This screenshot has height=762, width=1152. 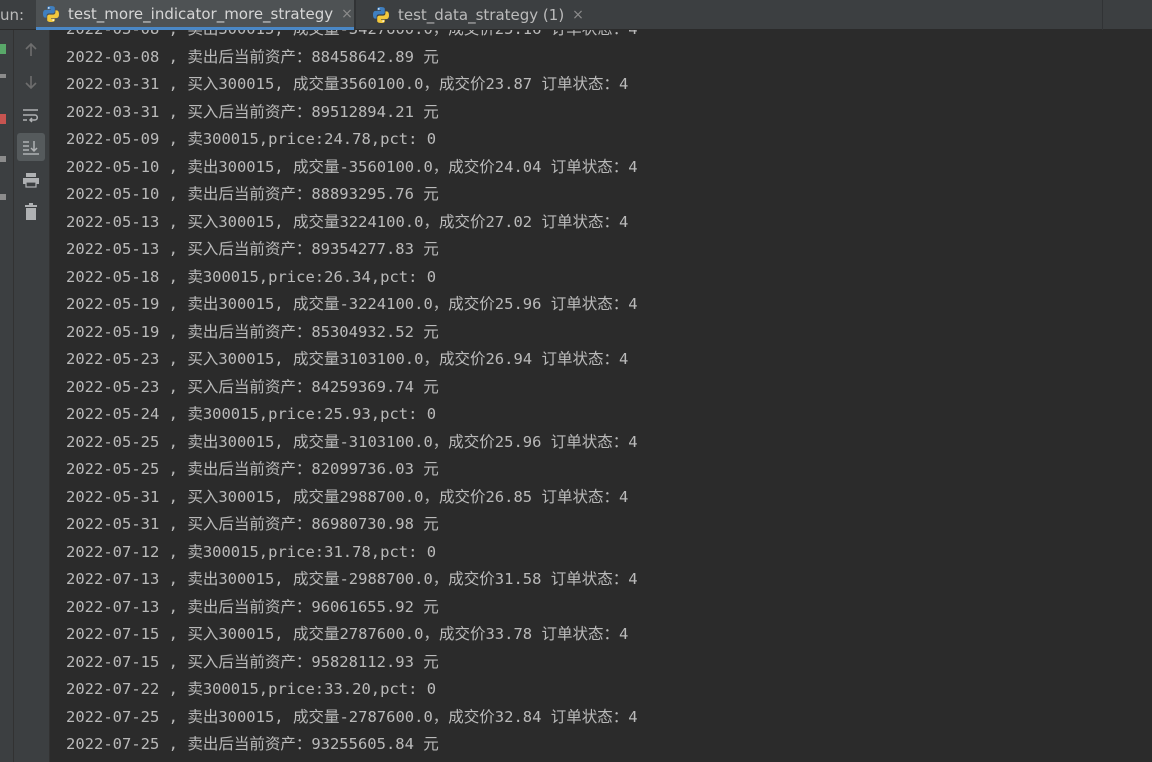 What do you see at coordinates (252, 661) in the screenshot?
I see `console-line: 2022-07-15 , 买入后当前资产：95828112.93 元` at bounding box center [252, 661].